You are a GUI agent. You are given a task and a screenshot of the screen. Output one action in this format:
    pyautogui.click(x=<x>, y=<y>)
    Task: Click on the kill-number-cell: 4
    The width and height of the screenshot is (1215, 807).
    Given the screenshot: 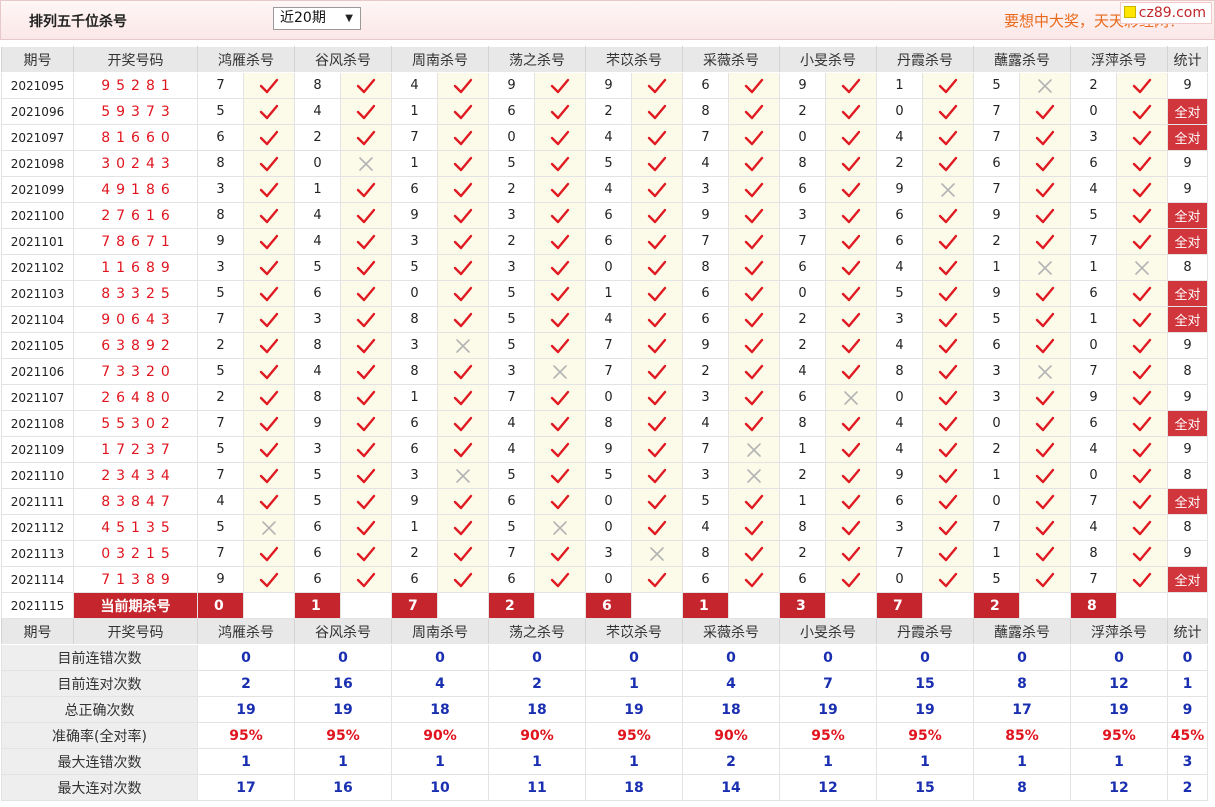 What is the action you would take?
    pyautogui.click(x=899, y=267)
    